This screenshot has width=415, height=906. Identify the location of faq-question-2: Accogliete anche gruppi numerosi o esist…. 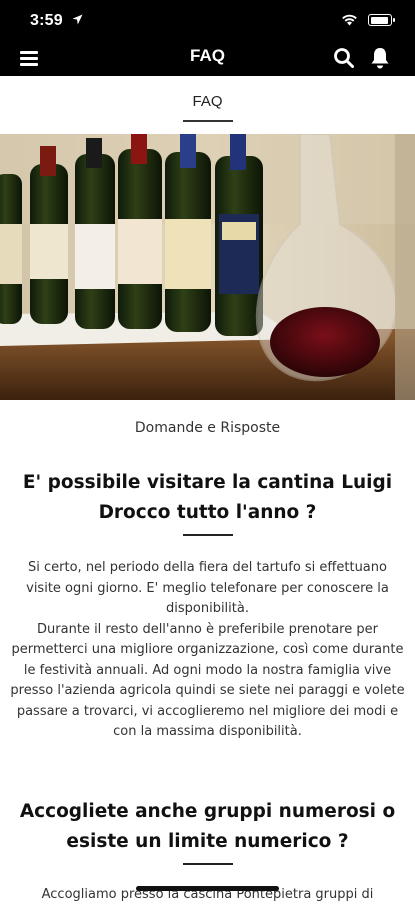
(207, 826).